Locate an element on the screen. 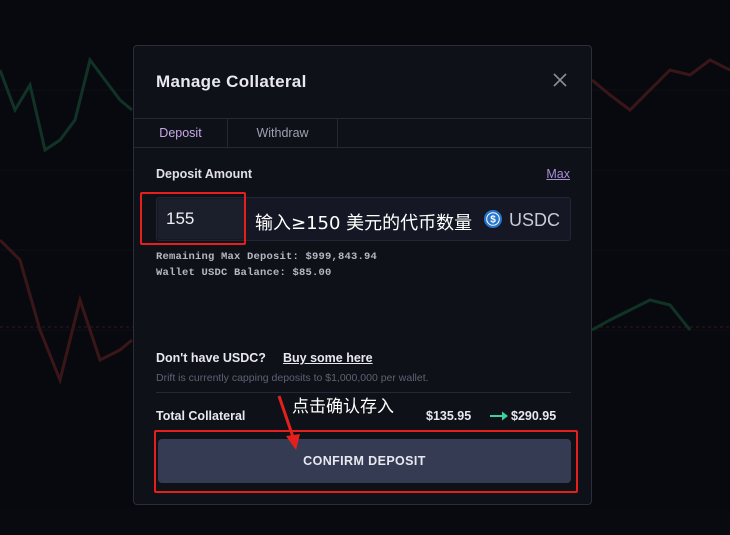 This screenshot has height=535, width=730. remaining-max-deposit: Remaining Max Deposit: $999,843.94 is located at coordinates (267, 257).